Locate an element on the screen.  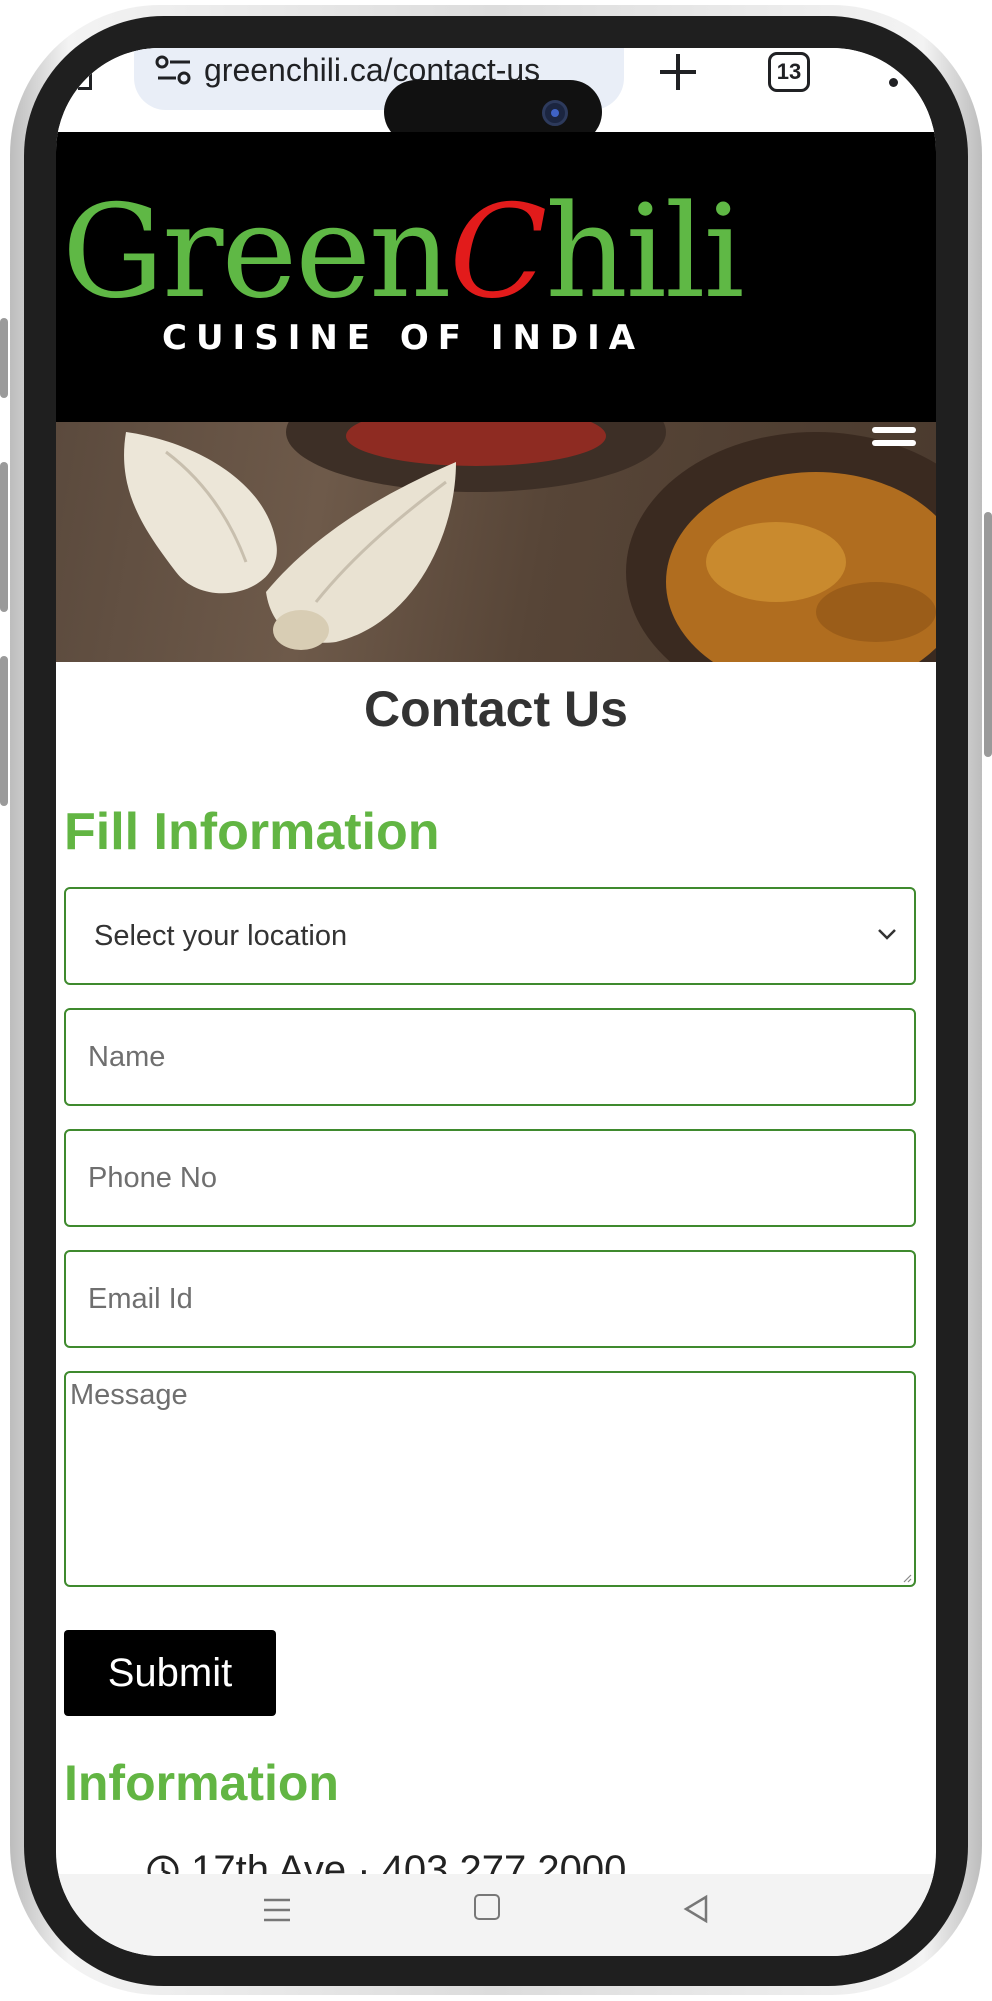
phone-field: Phone No is located at coordinates (490, 1178).